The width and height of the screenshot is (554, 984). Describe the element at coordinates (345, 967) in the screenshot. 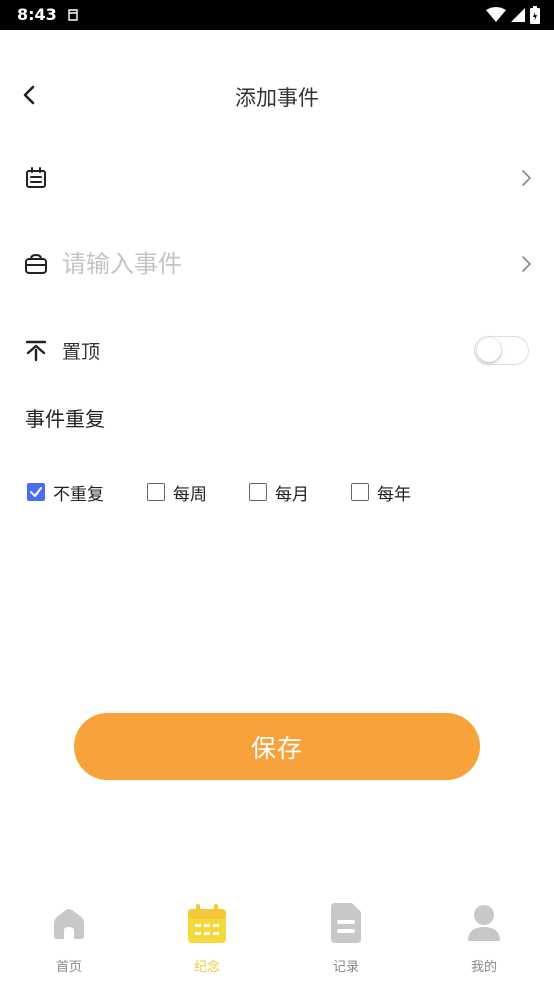

I see `nav-label: 记录` at that location.